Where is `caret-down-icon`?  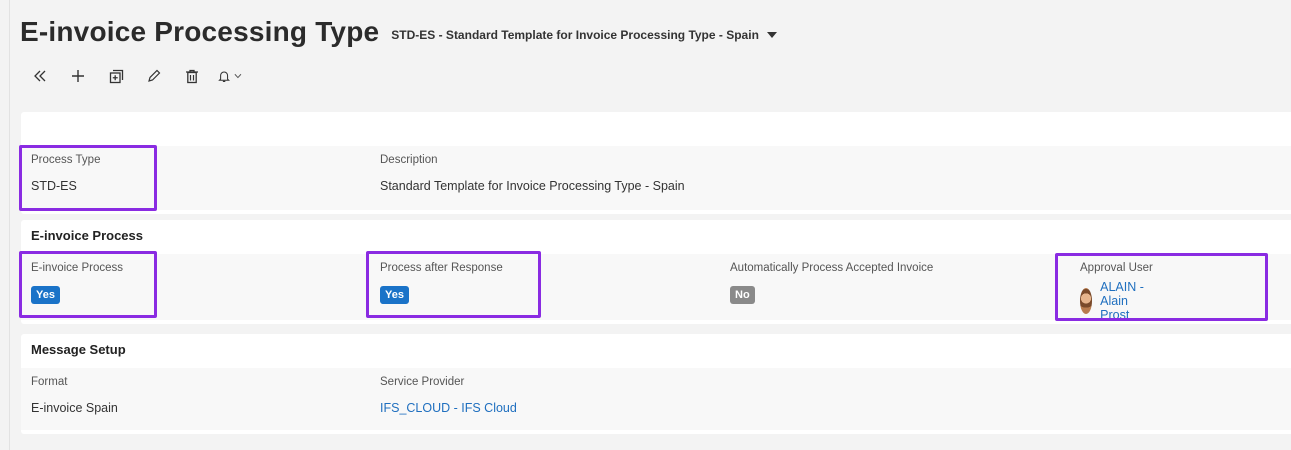 caret-down-icon is located at coordinates (771, 35).